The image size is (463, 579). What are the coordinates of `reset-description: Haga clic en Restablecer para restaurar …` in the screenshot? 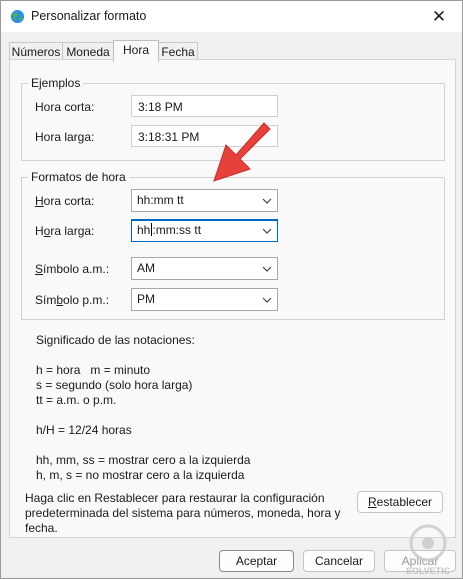 It's located at (175, 498).